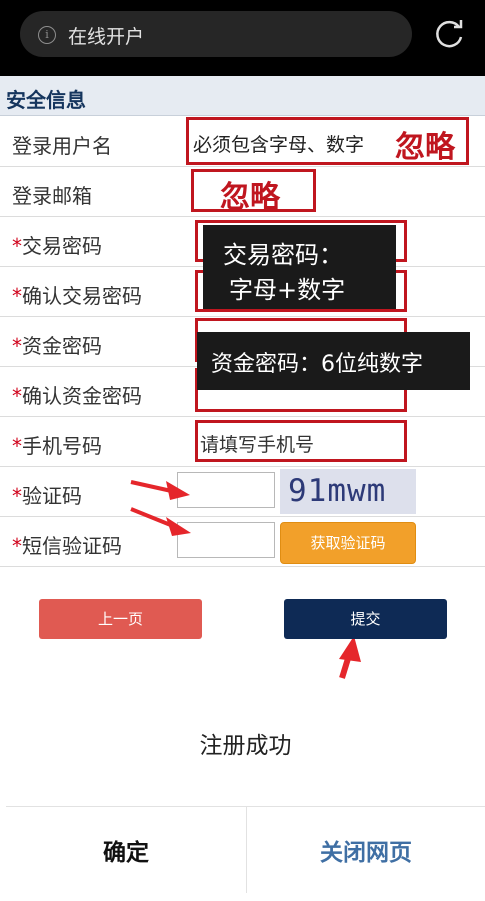 The image size is (485, 901). Describe the element at coordinates (126, 850) in the screenshot. I see `dialog-ok-button: 确定` at that location.